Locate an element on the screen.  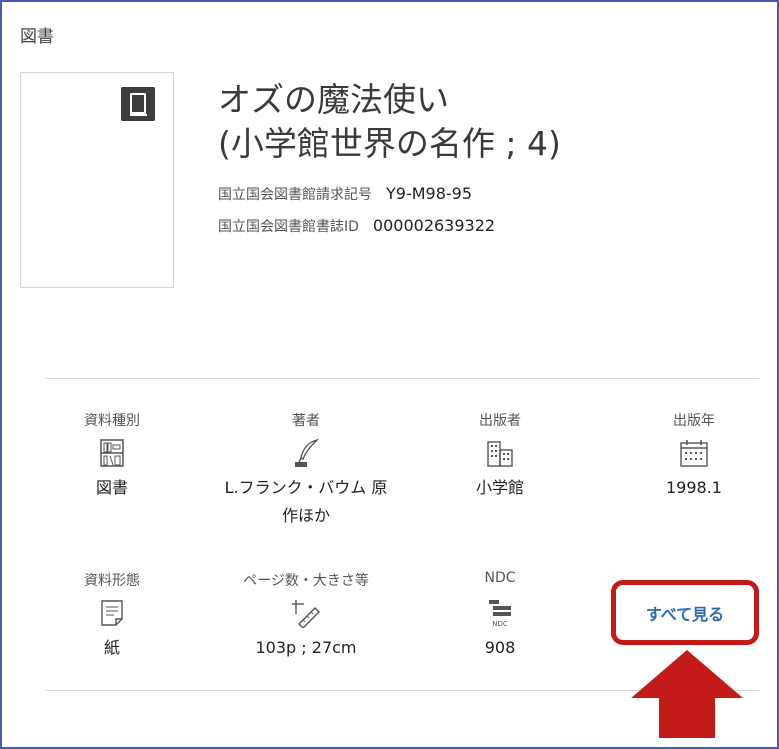
material-type-value: 図書 is located at coordinates (111, 487).